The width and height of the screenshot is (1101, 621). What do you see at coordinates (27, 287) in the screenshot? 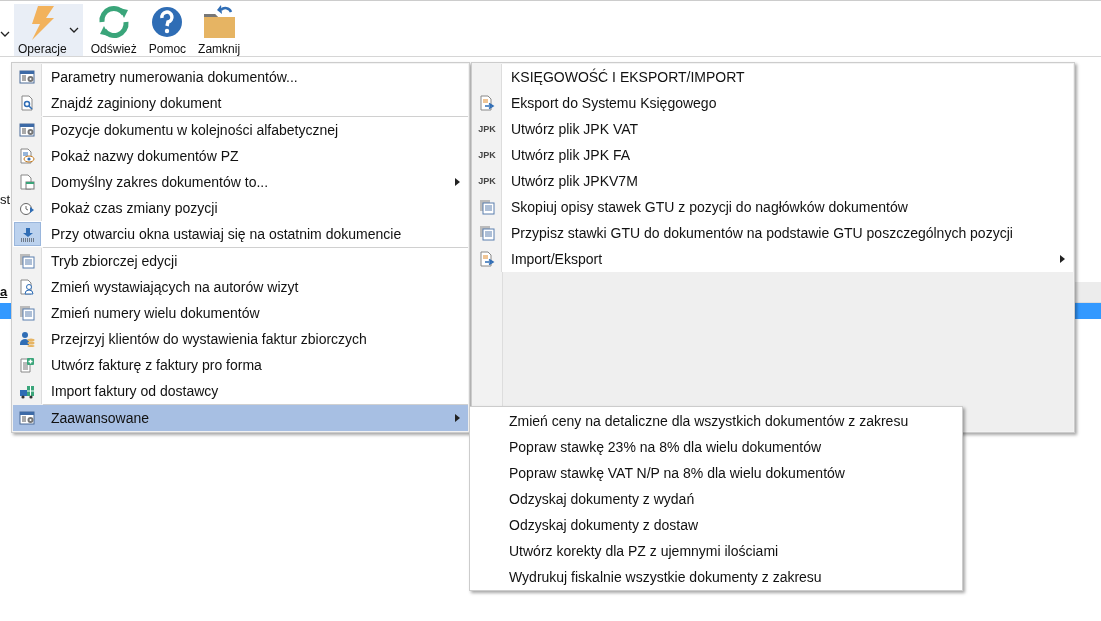
I see `person-document-icon` at bounding box center [27, 287].